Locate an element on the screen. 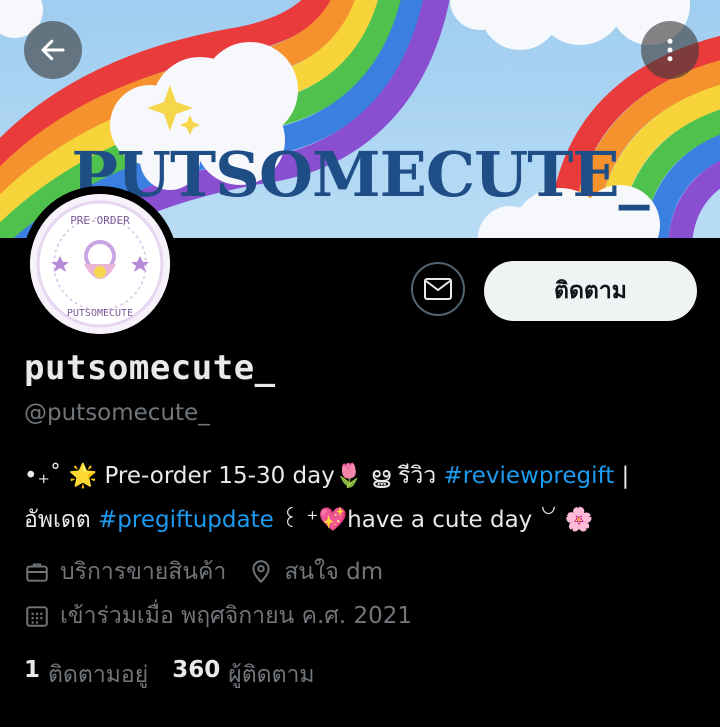 This screenshot has width=720, height=727. avatar-text-bottom: PUTSOMECUTE is located at coordinates (100, 313).